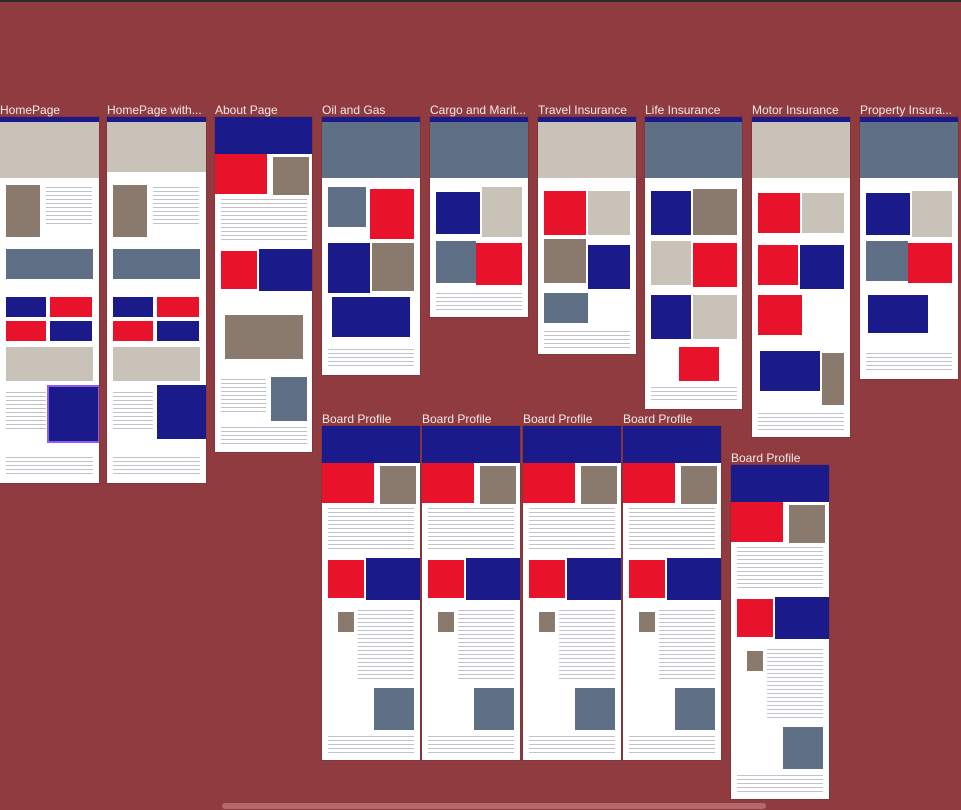  I want to click on frame-oil-and-gas, so click(371, 246).